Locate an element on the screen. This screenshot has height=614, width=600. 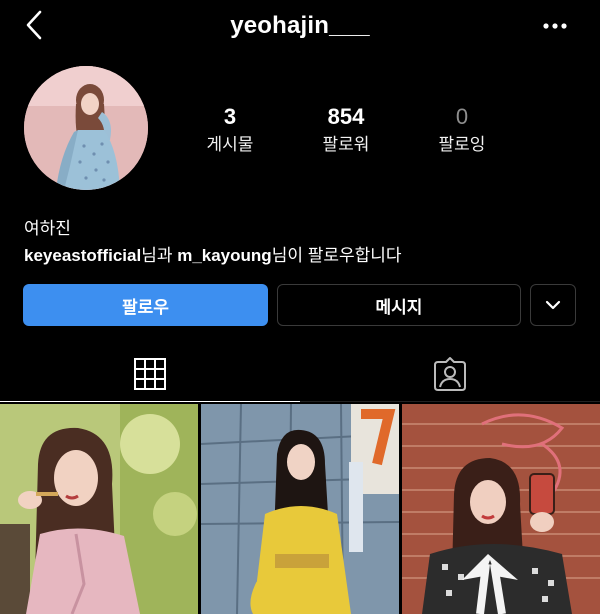
mutual-follower-1: keyeastofficial is located at coordinates (82, 255).